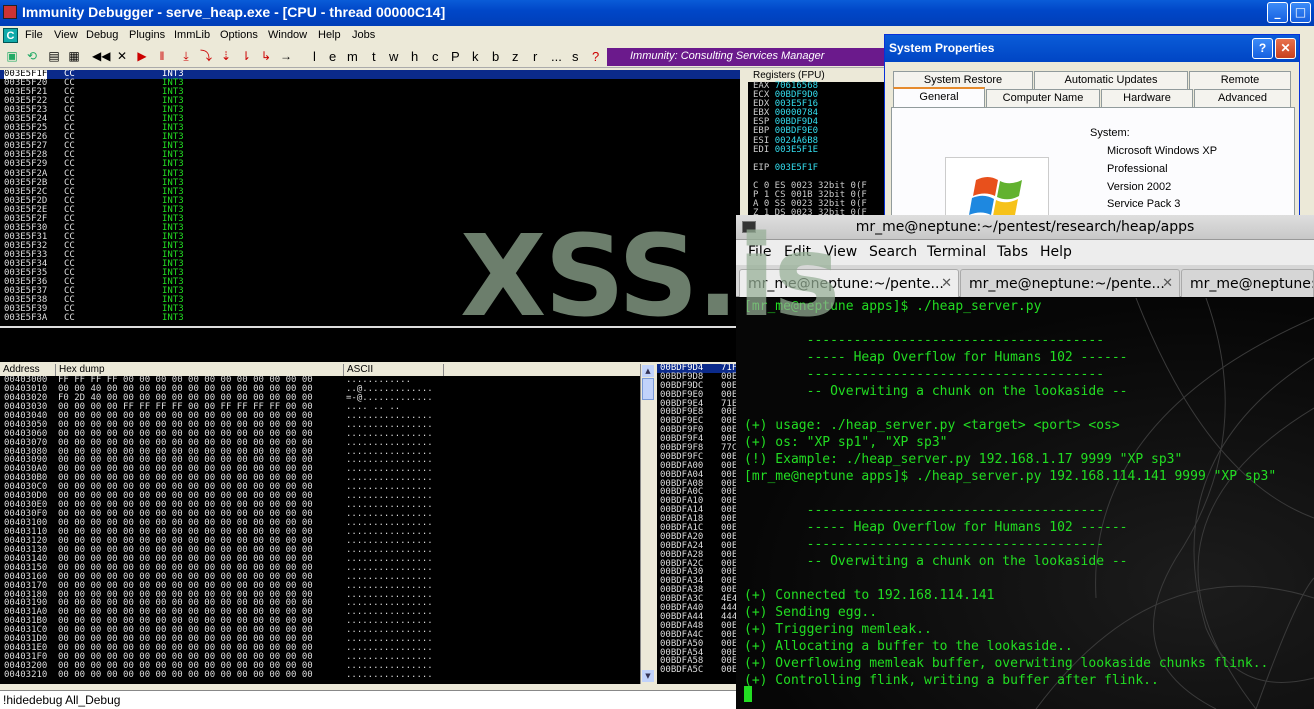  I want to click on menu-help: Help, so click(329, 35).